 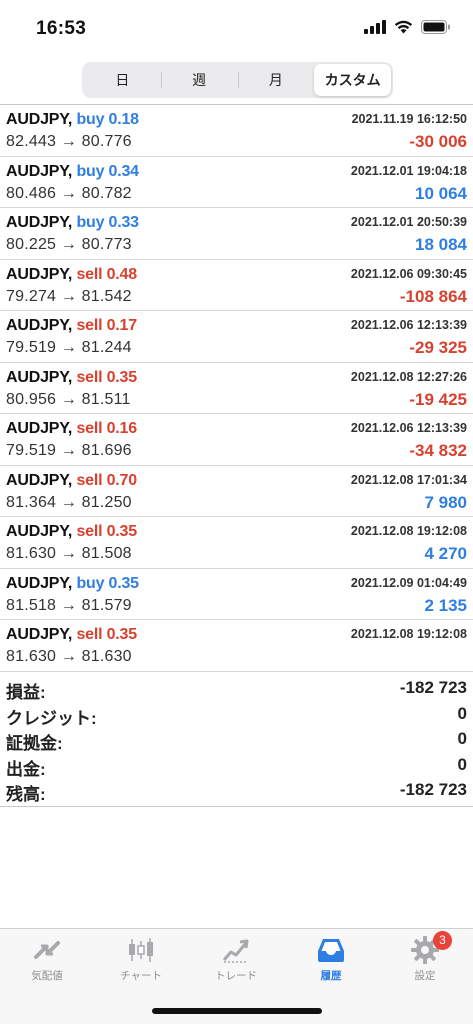 What do you see at coordinates (61, 28) in the screenshot?
I see `status-time: 16:53` at bounding box center [61, 28].